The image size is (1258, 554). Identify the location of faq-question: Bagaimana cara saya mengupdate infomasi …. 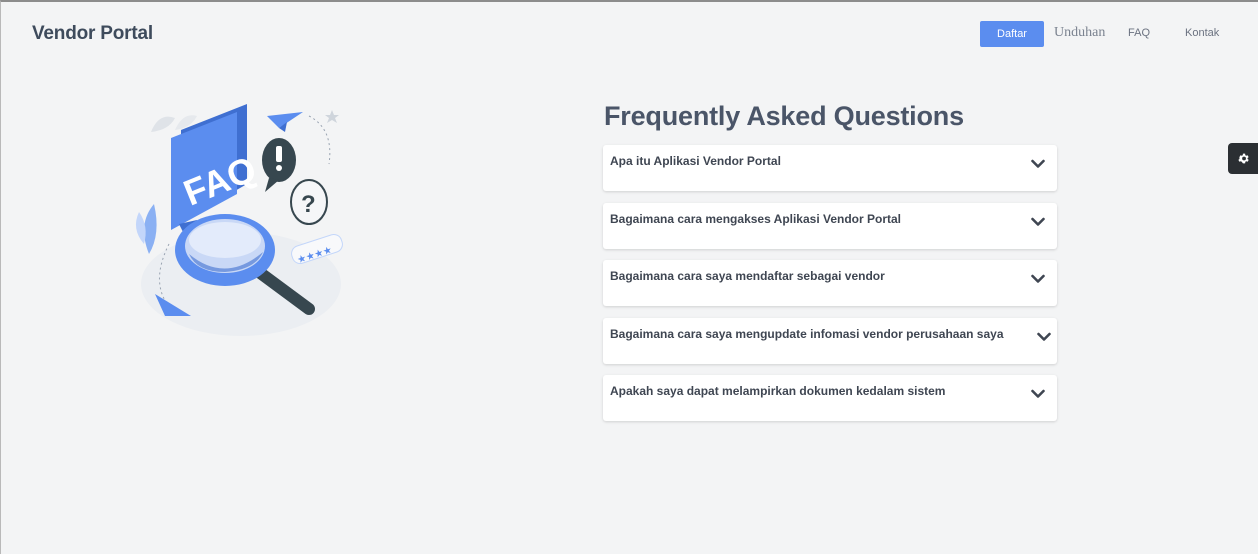
(807, 333).